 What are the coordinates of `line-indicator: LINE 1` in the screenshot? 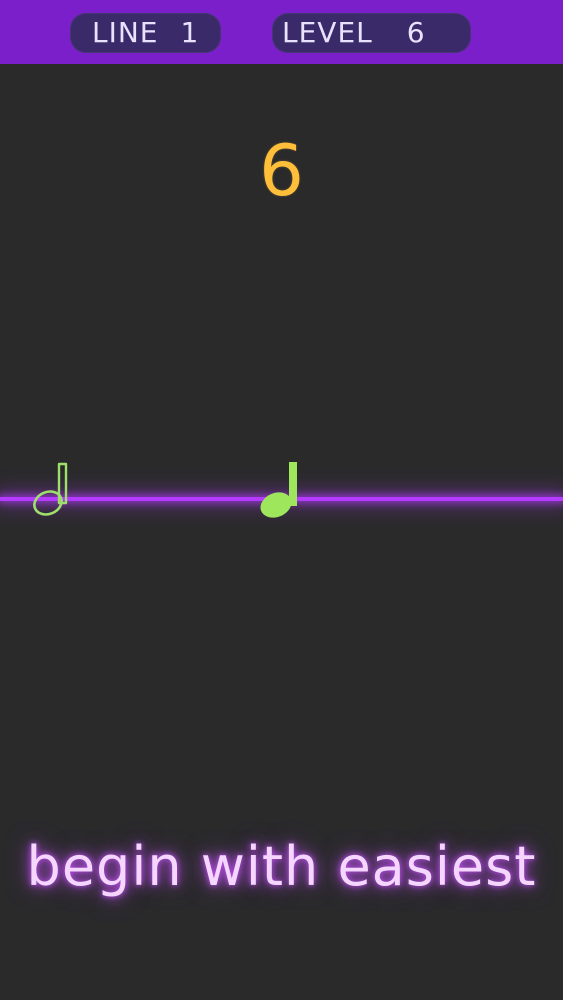 It's located at (145, 33).